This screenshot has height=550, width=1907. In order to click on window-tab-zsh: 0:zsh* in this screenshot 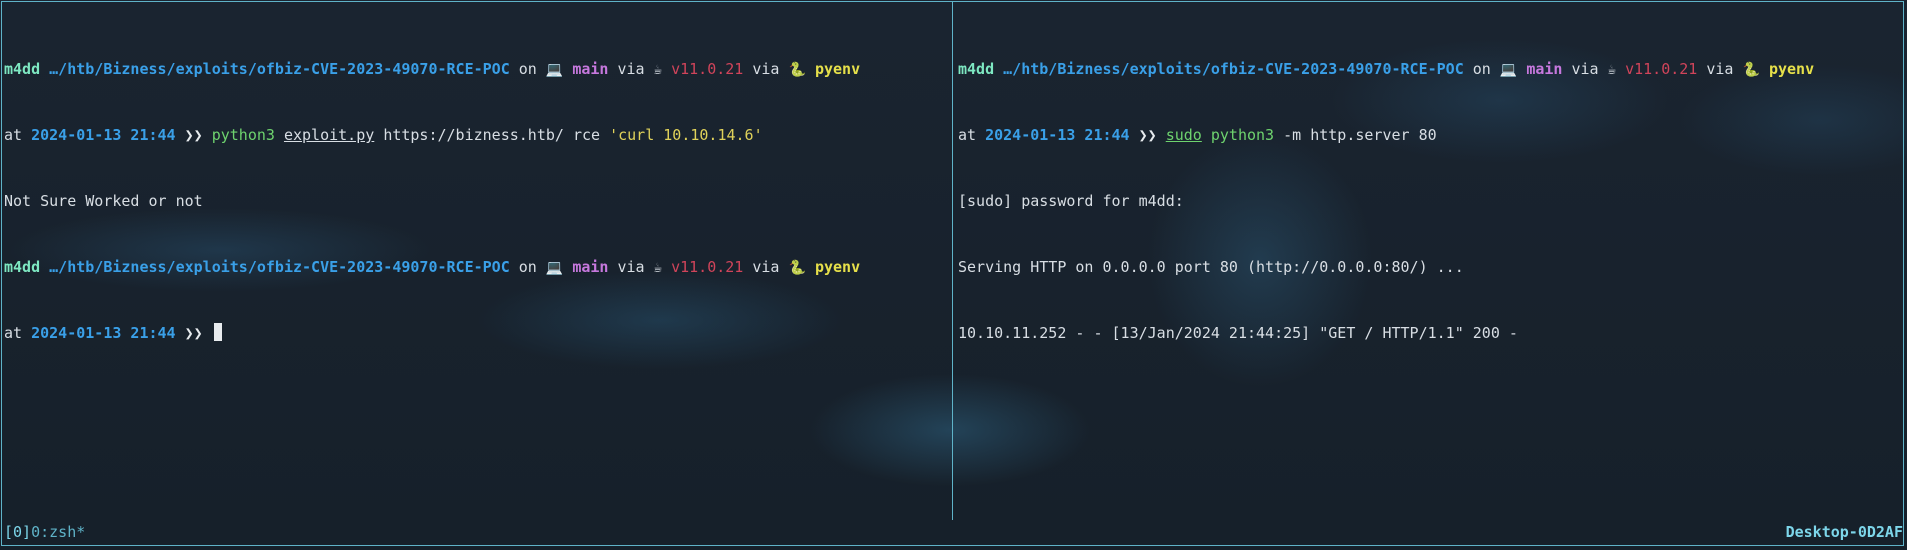, I will do `click(58, 532)`.